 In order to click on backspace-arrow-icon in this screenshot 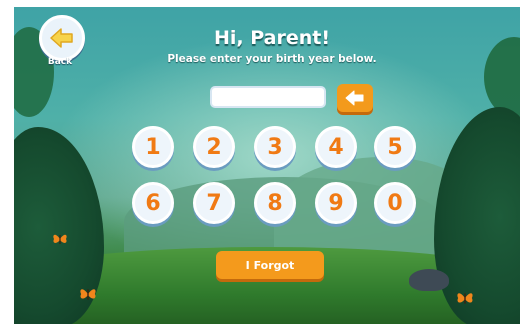, I will do `click(354, 98)`.